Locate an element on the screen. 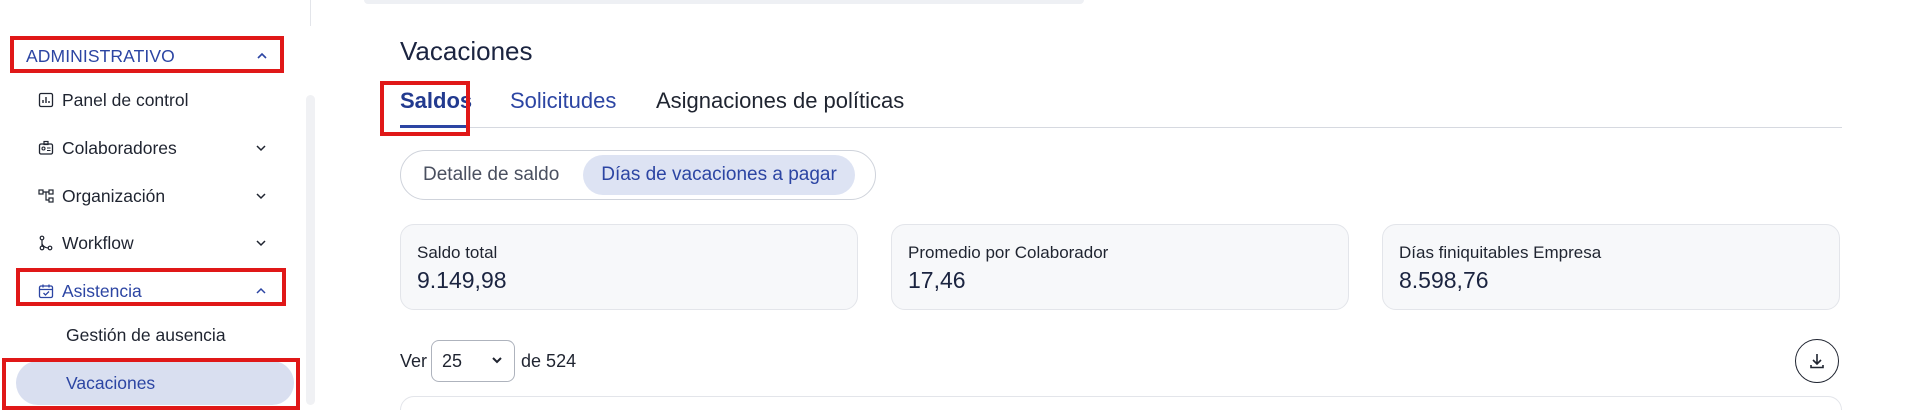  org-chart-icon is located at coordinates (46, 196).